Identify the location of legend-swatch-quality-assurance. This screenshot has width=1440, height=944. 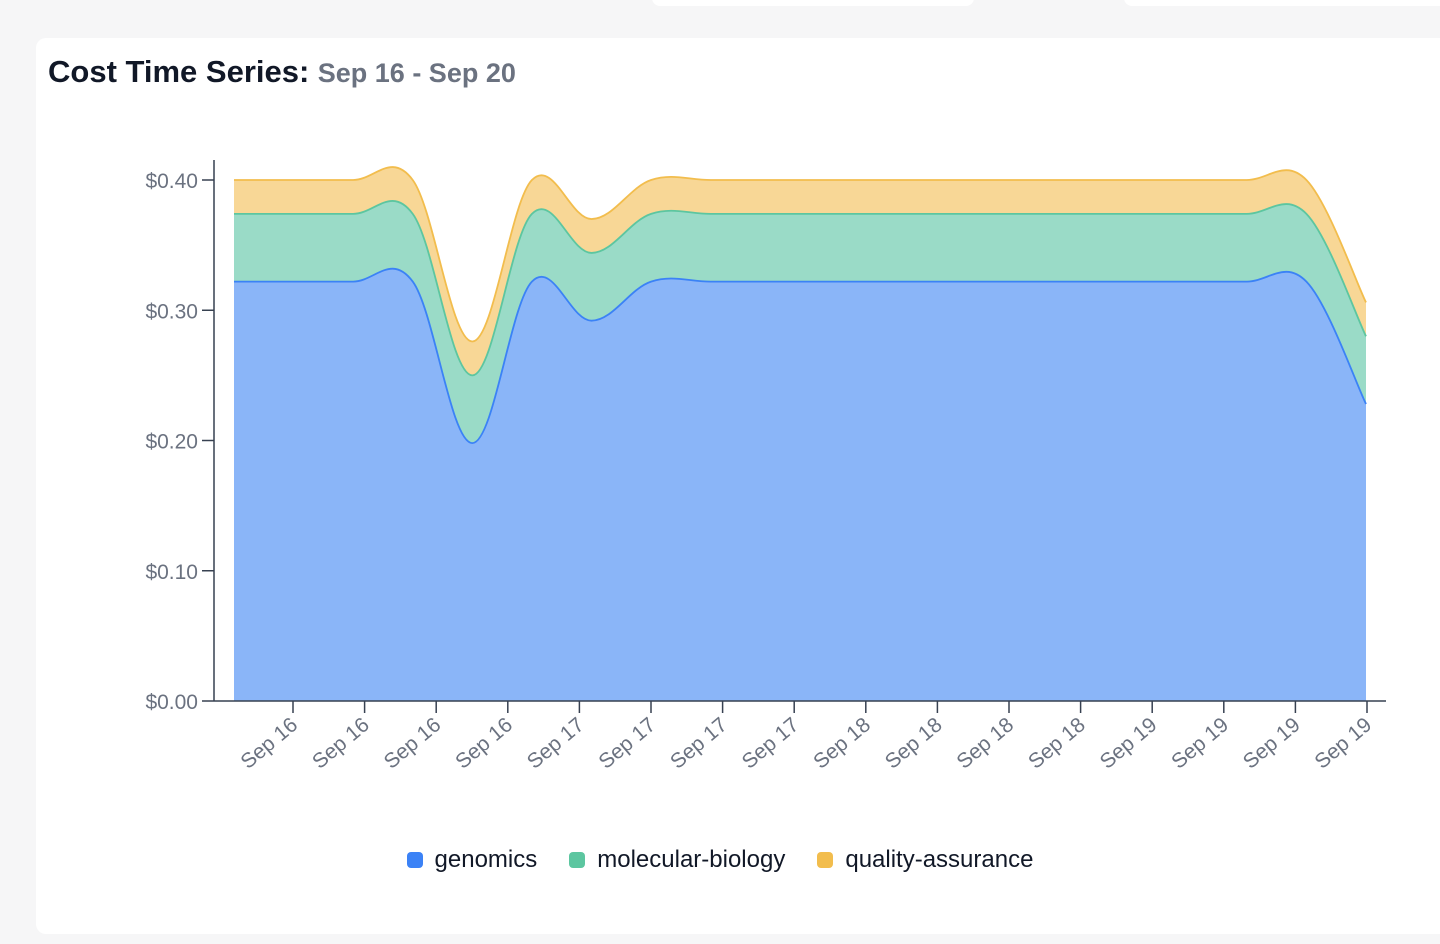
(825, 860).